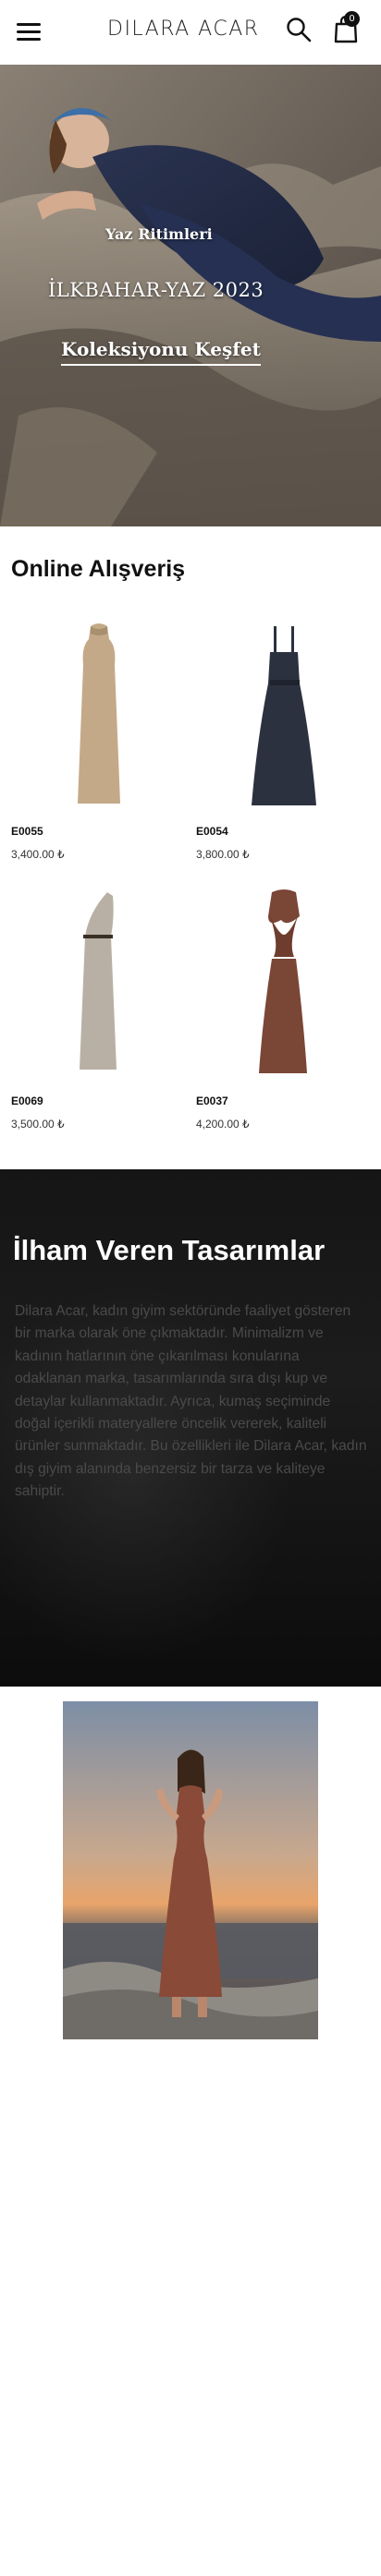 This screenshot has width=381, height=2576. I want to click on product-price: 4,200.00 ₺, so click(223, 1124).